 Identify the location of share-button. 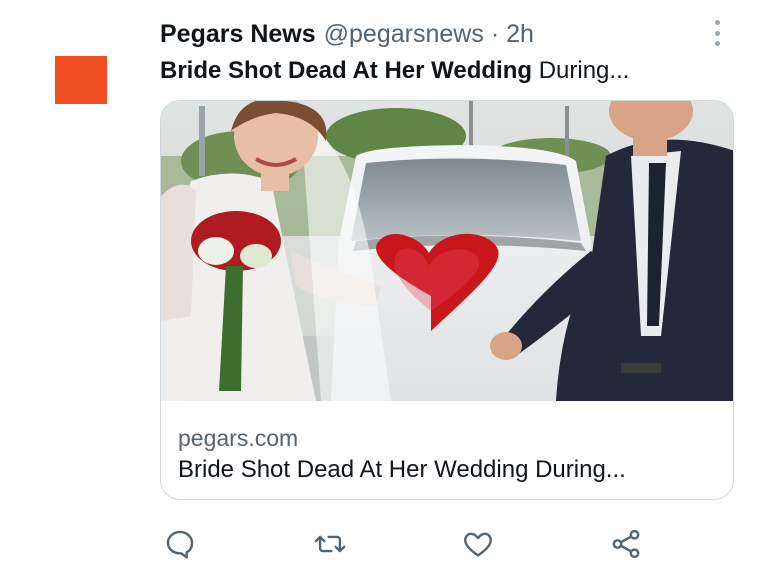
(626, 544).